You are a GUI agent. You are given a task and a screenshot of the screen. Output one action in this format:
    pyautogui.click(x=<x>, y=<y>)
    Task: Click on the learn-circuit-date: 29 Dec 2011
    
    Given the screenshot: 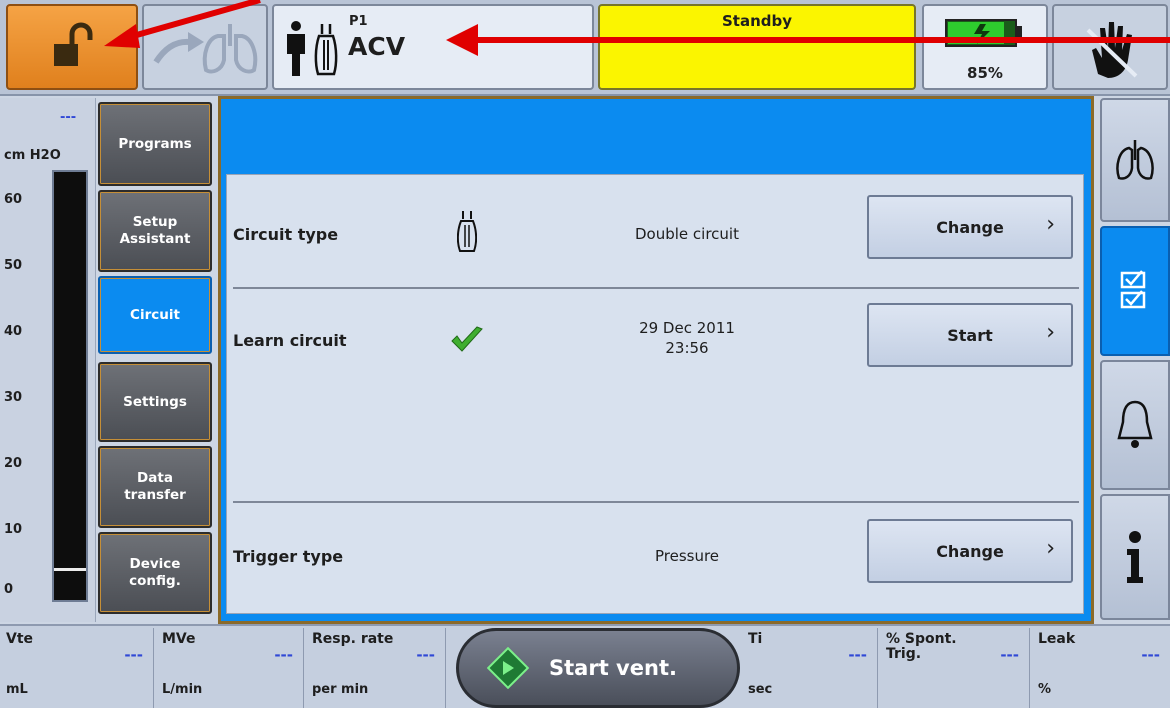 What is the action you would take?
    pyautogui.click(x=687, y=328)
    